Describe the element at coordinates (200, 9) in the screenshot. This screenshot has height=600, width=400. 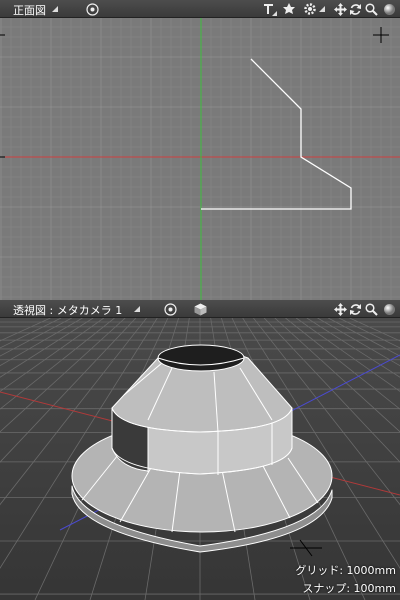
I see `front-view-toolbar: 正面図` at that location.